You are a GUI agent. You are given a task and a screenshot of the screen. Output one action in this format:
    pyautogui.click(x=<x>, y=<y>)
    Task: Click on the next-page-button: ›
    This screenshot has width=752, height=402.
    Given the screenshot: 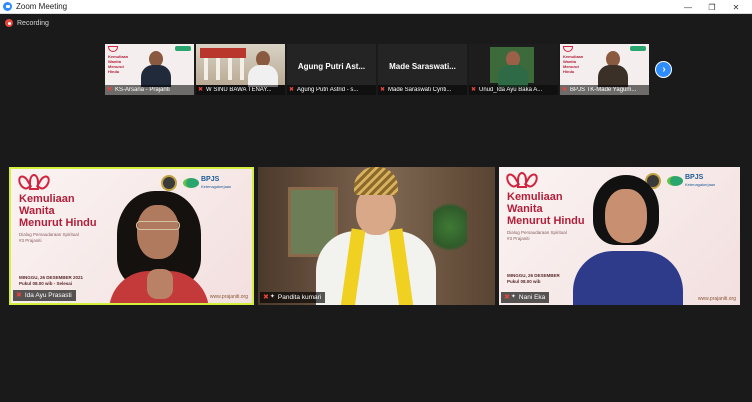 What is the action you would take?
    pyautogui.click(x=663, y=69)
    